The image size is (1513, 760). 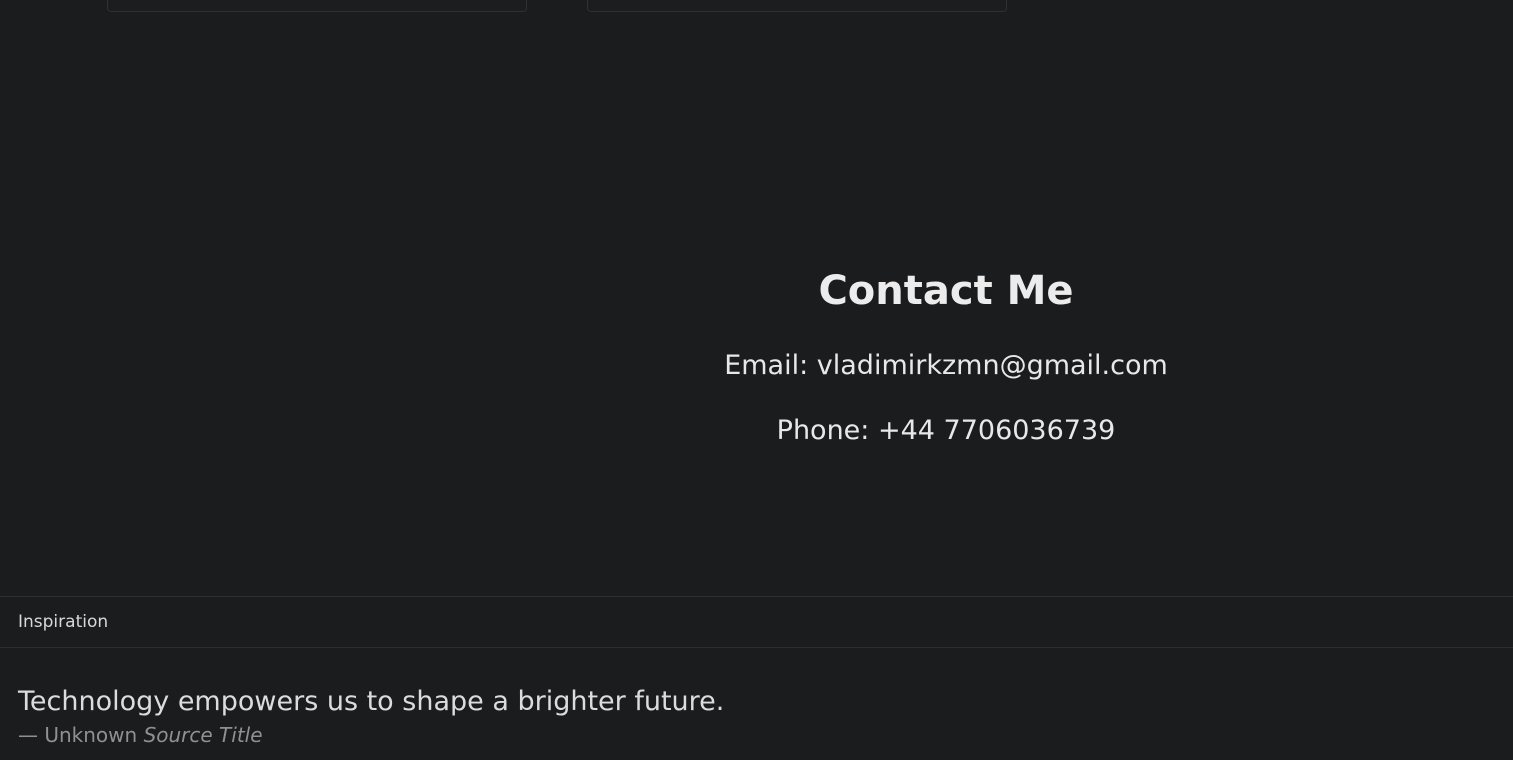 What do you see at coordinates (203, 735) in the screenshot?
I see `quote-source: Source Title` at bounding box center [203, 735].